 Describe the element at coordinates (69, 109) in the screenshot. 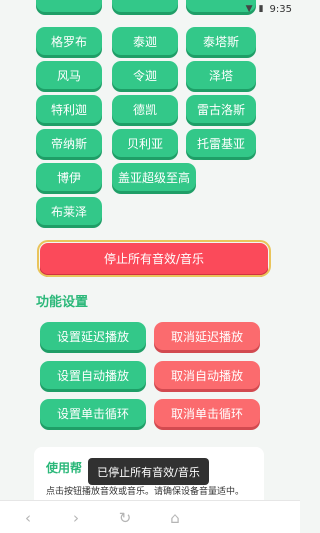

I see `driver-button: 特利迦` at that location.